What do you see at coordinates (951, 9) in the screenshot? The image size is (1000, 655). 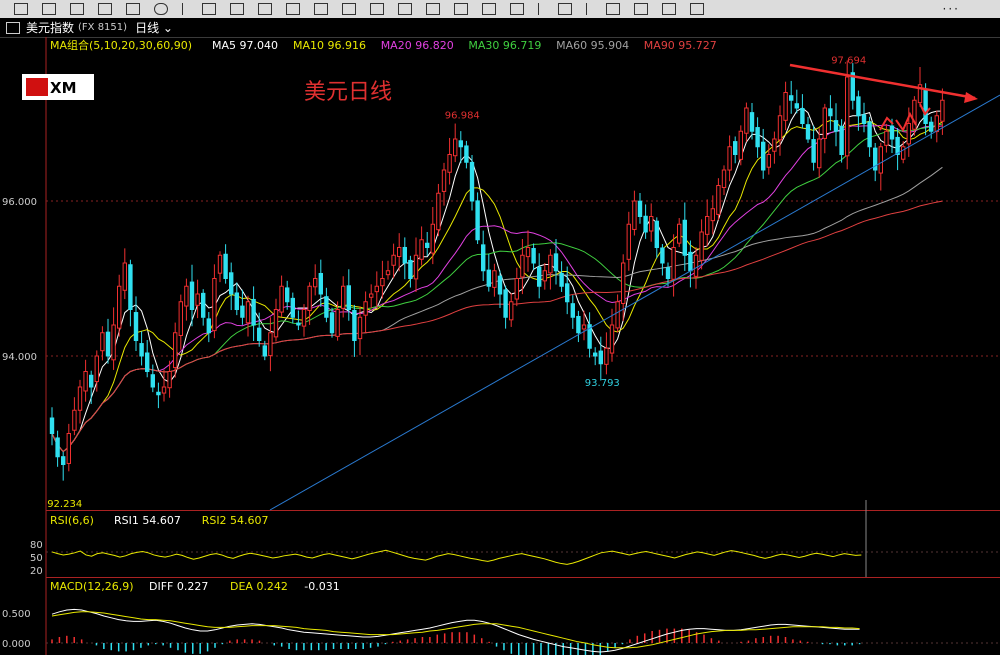 I see `toolbar-more-button: ···` at bounding box center [951, 9].